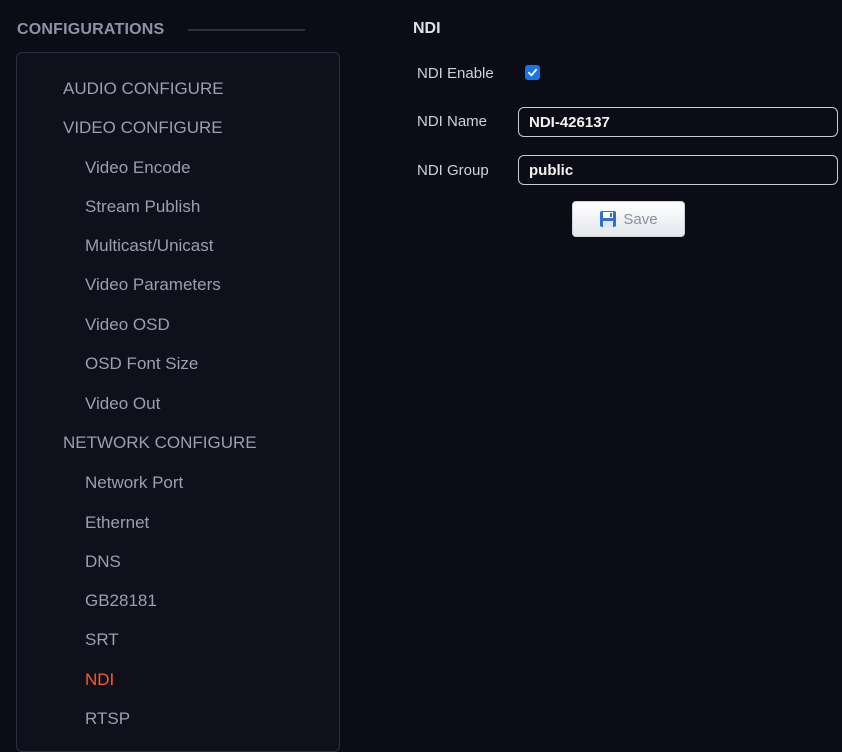  What do you see at coordinates (102, 640) in the screenshot?
I see `nav-item-srt: SRT` at bounding box center [102, 640].